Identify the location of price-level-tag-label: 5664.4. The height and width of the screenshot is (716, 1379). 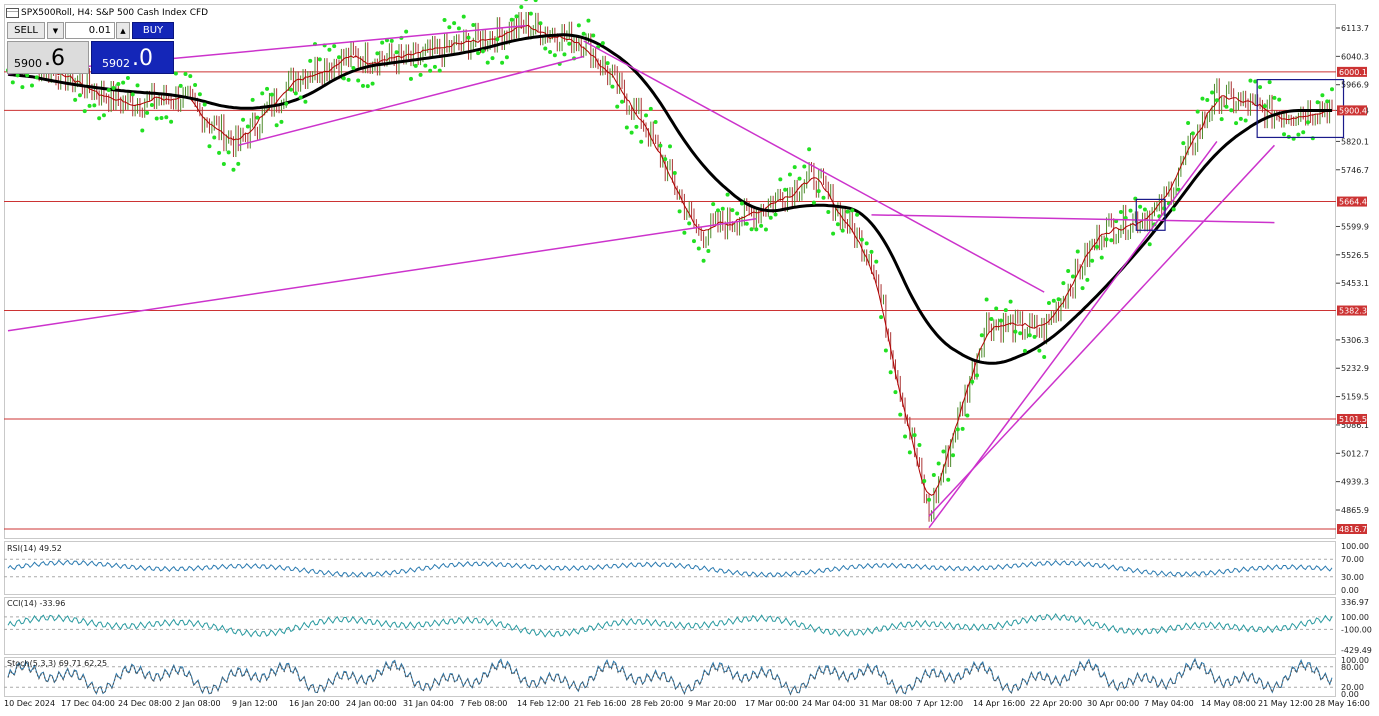
(1353, 202).